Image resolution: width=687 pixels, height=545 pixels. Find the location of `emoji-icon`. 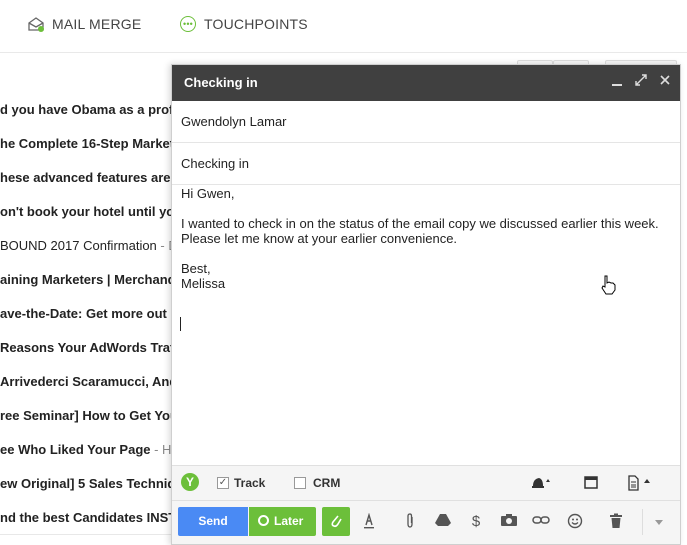

emoji-icon is located at coordinates (575, 522).